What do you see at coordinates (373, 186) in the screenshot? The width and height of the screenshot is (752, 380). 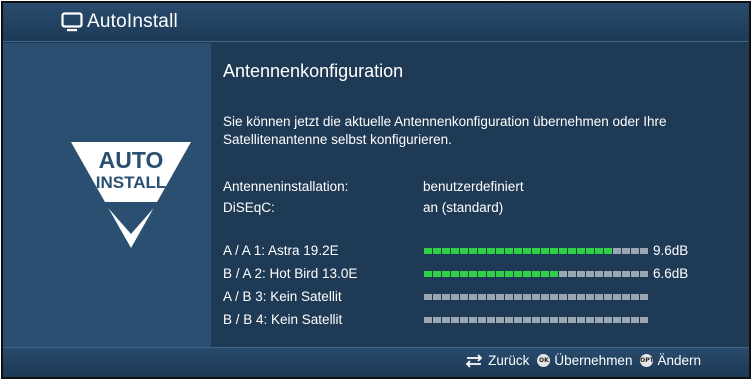 I see `info-row-antenna: Antenneninstallation: benutzerdefiniert` at bounding box center [373, 186].